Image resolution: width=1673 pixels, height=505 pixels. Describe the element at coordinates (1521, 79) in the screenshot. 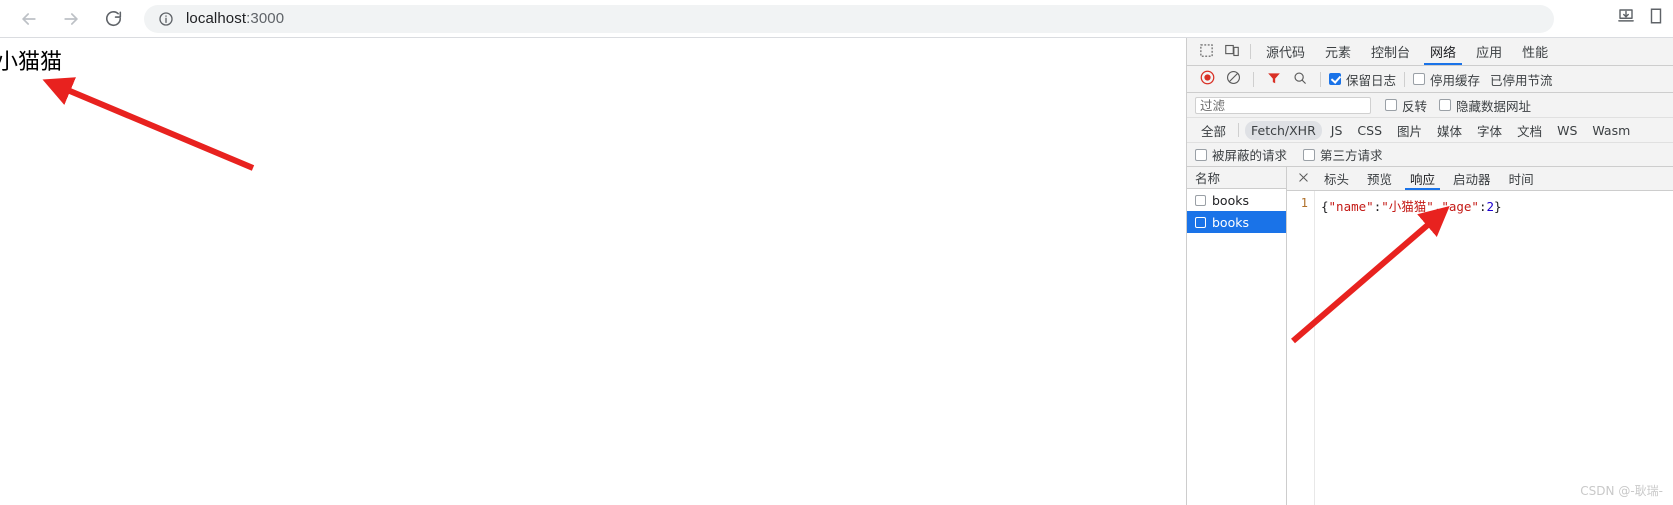

I see `throttling-label: 已停用节流` at that location.